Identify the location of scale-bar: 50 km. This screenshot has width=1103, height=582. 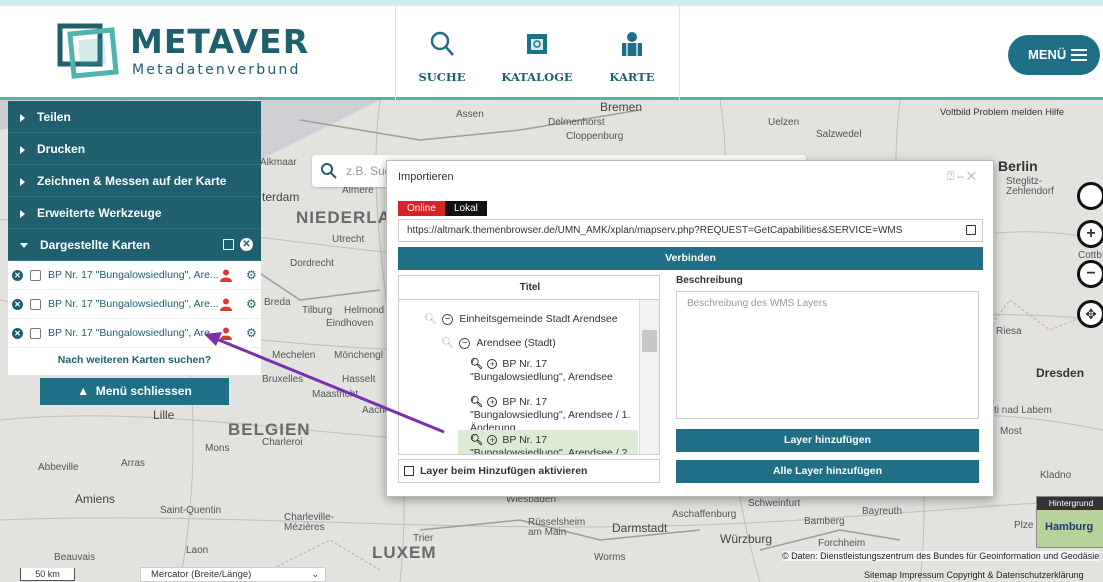
(47, 574).